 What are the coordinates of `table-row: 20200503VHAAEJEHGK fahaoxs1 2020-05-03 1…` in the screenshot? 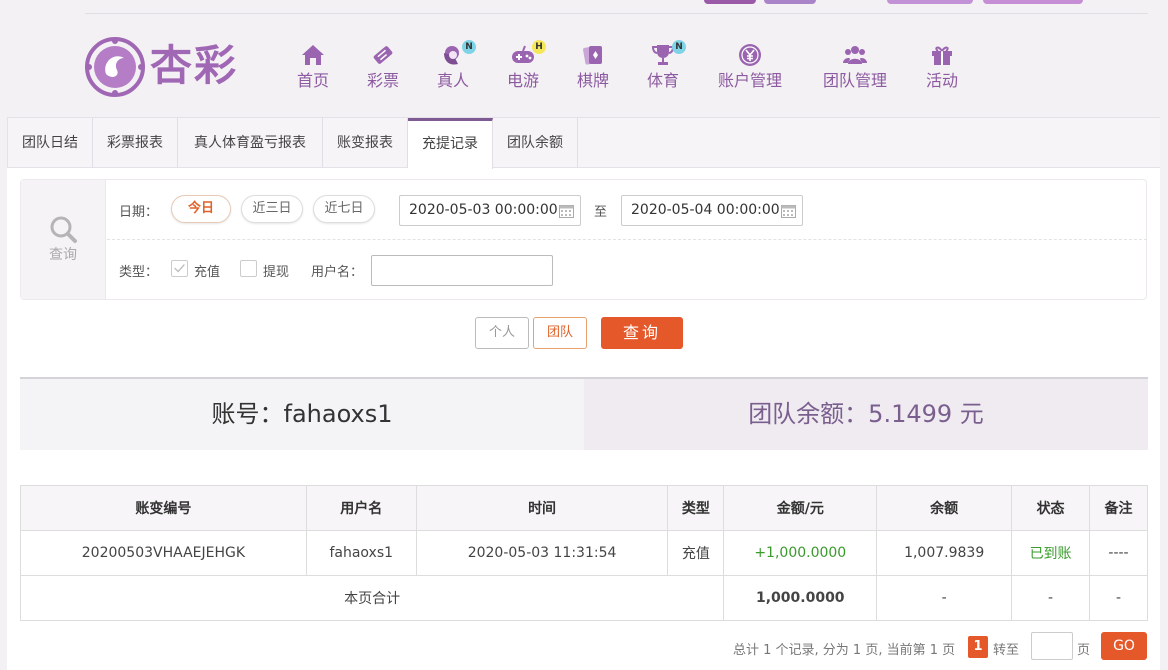 It's located at (584, 553).